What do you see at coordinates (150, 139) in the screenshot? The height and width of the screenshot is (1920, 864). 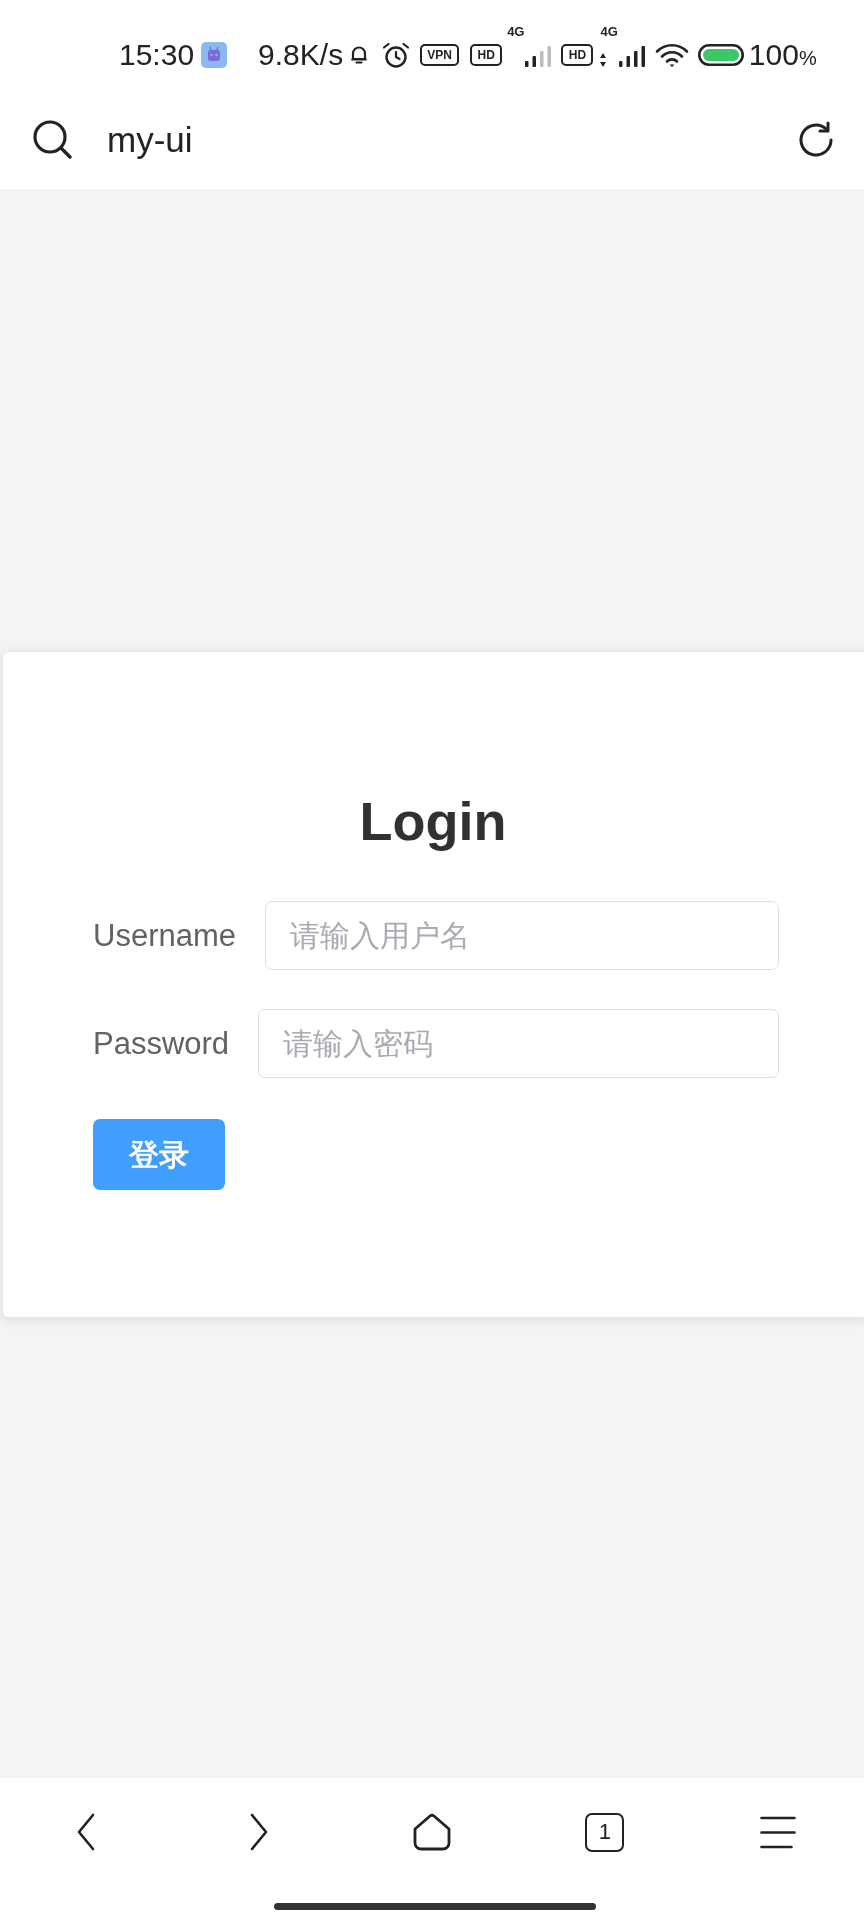 I see `url-text: my-ui` at bounding box center [150, 139].